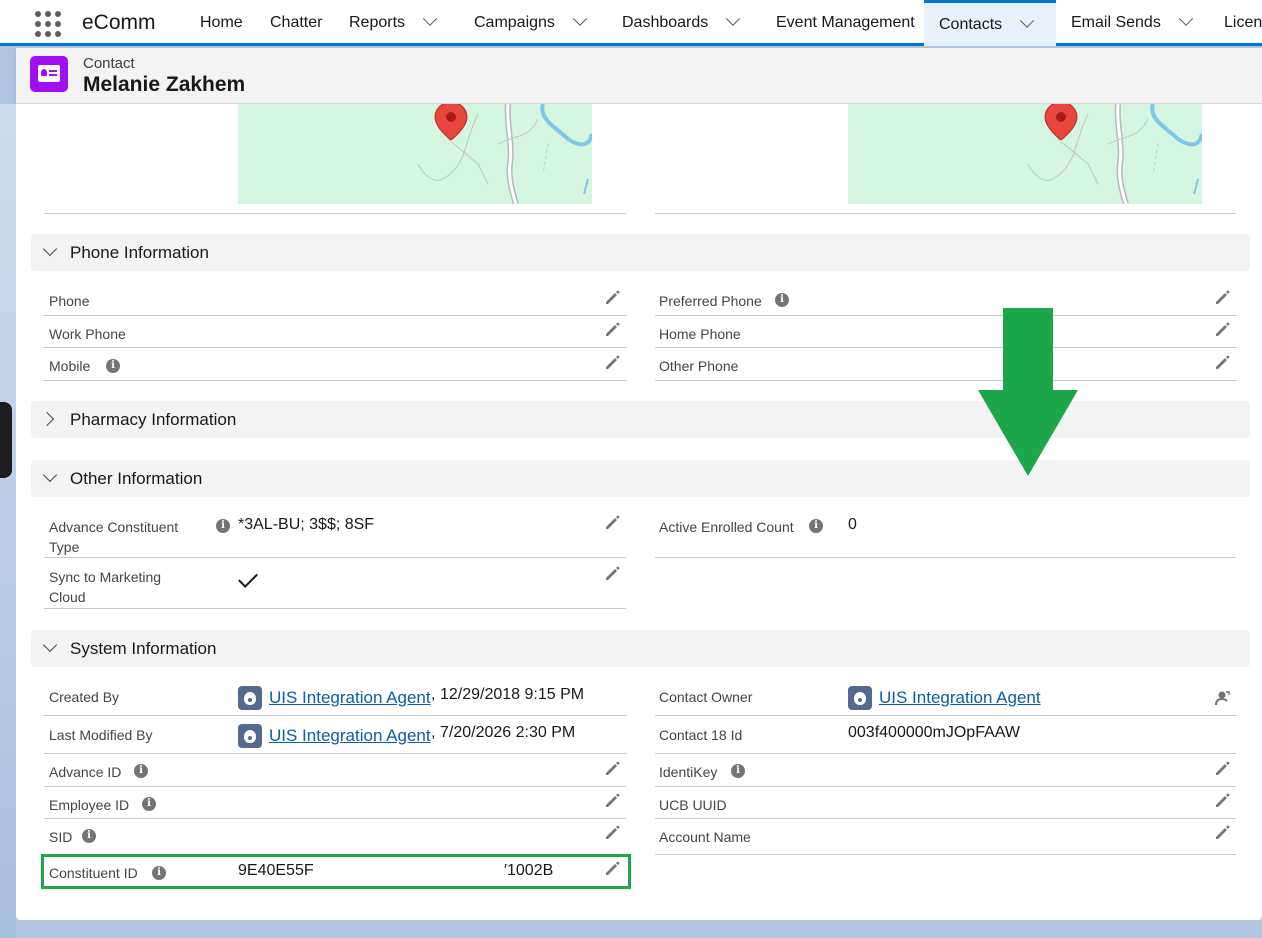 The height and width of the screenshot is (938, 1262). I want to click on field-label-account-name: Account Name, so click(705, 837).